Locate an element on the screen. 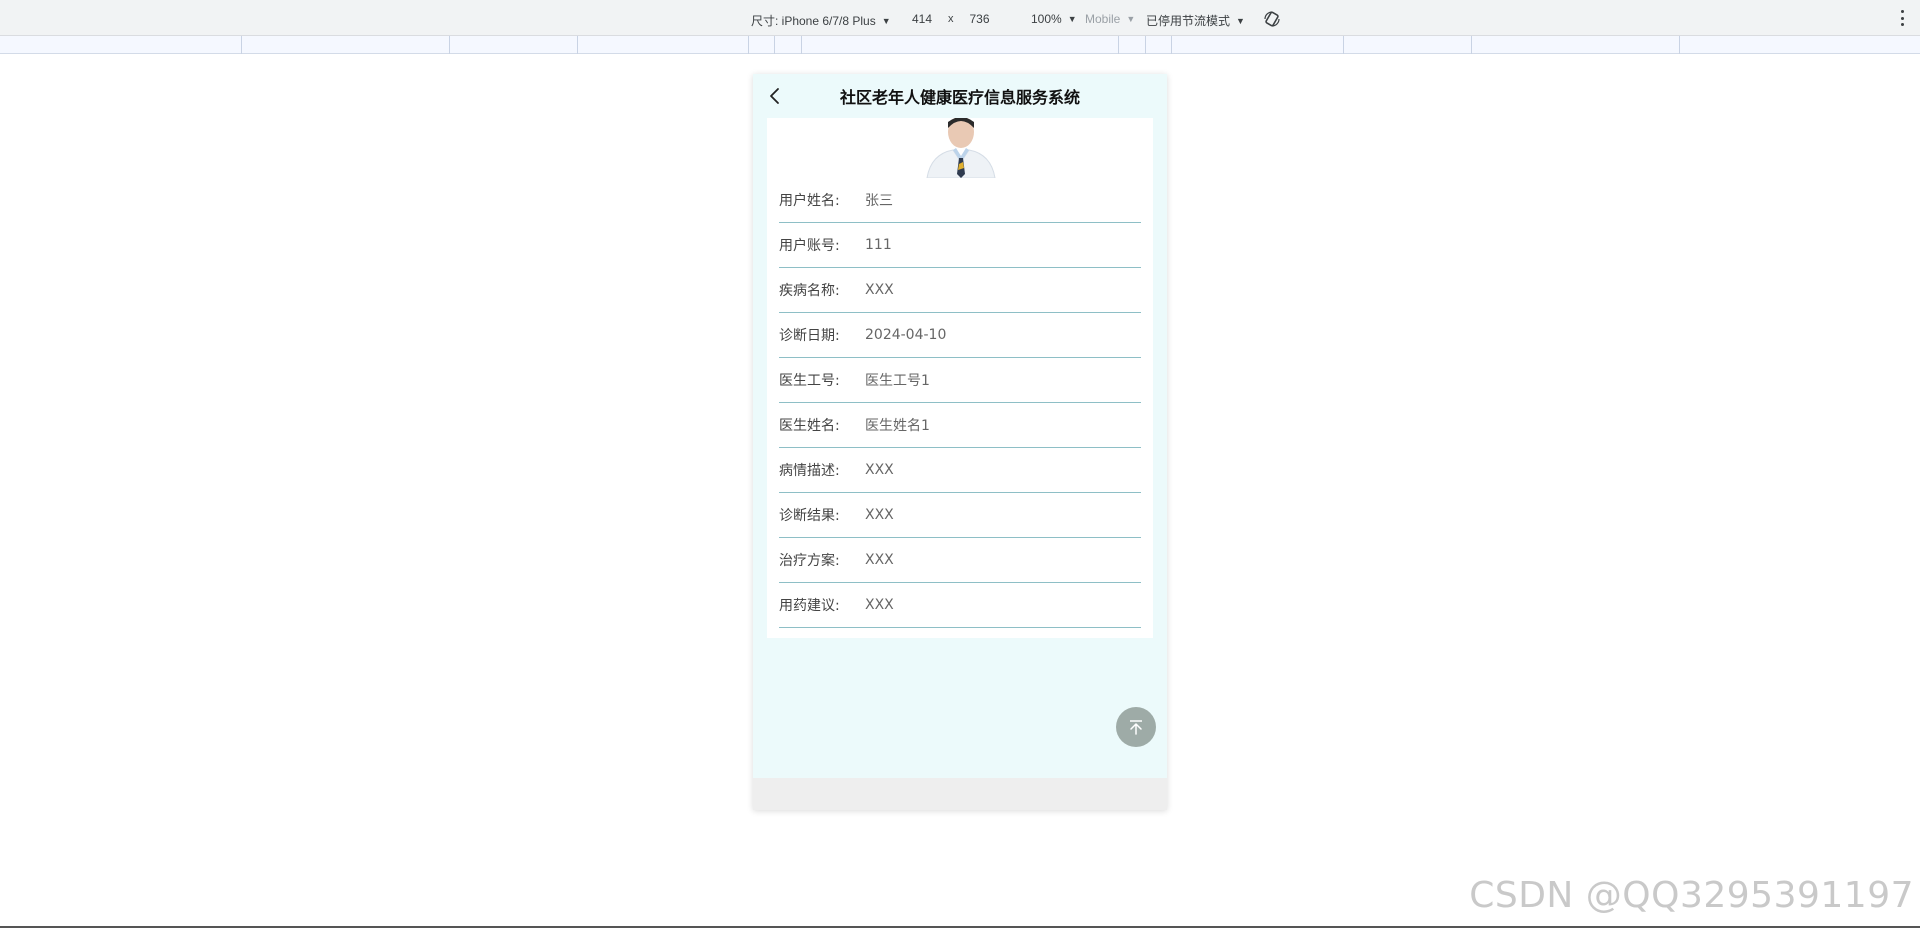 The image size is (1920, 928). page-title: 社区老年人健康医疗信息服务系统 is located at coordinates (959, 97).